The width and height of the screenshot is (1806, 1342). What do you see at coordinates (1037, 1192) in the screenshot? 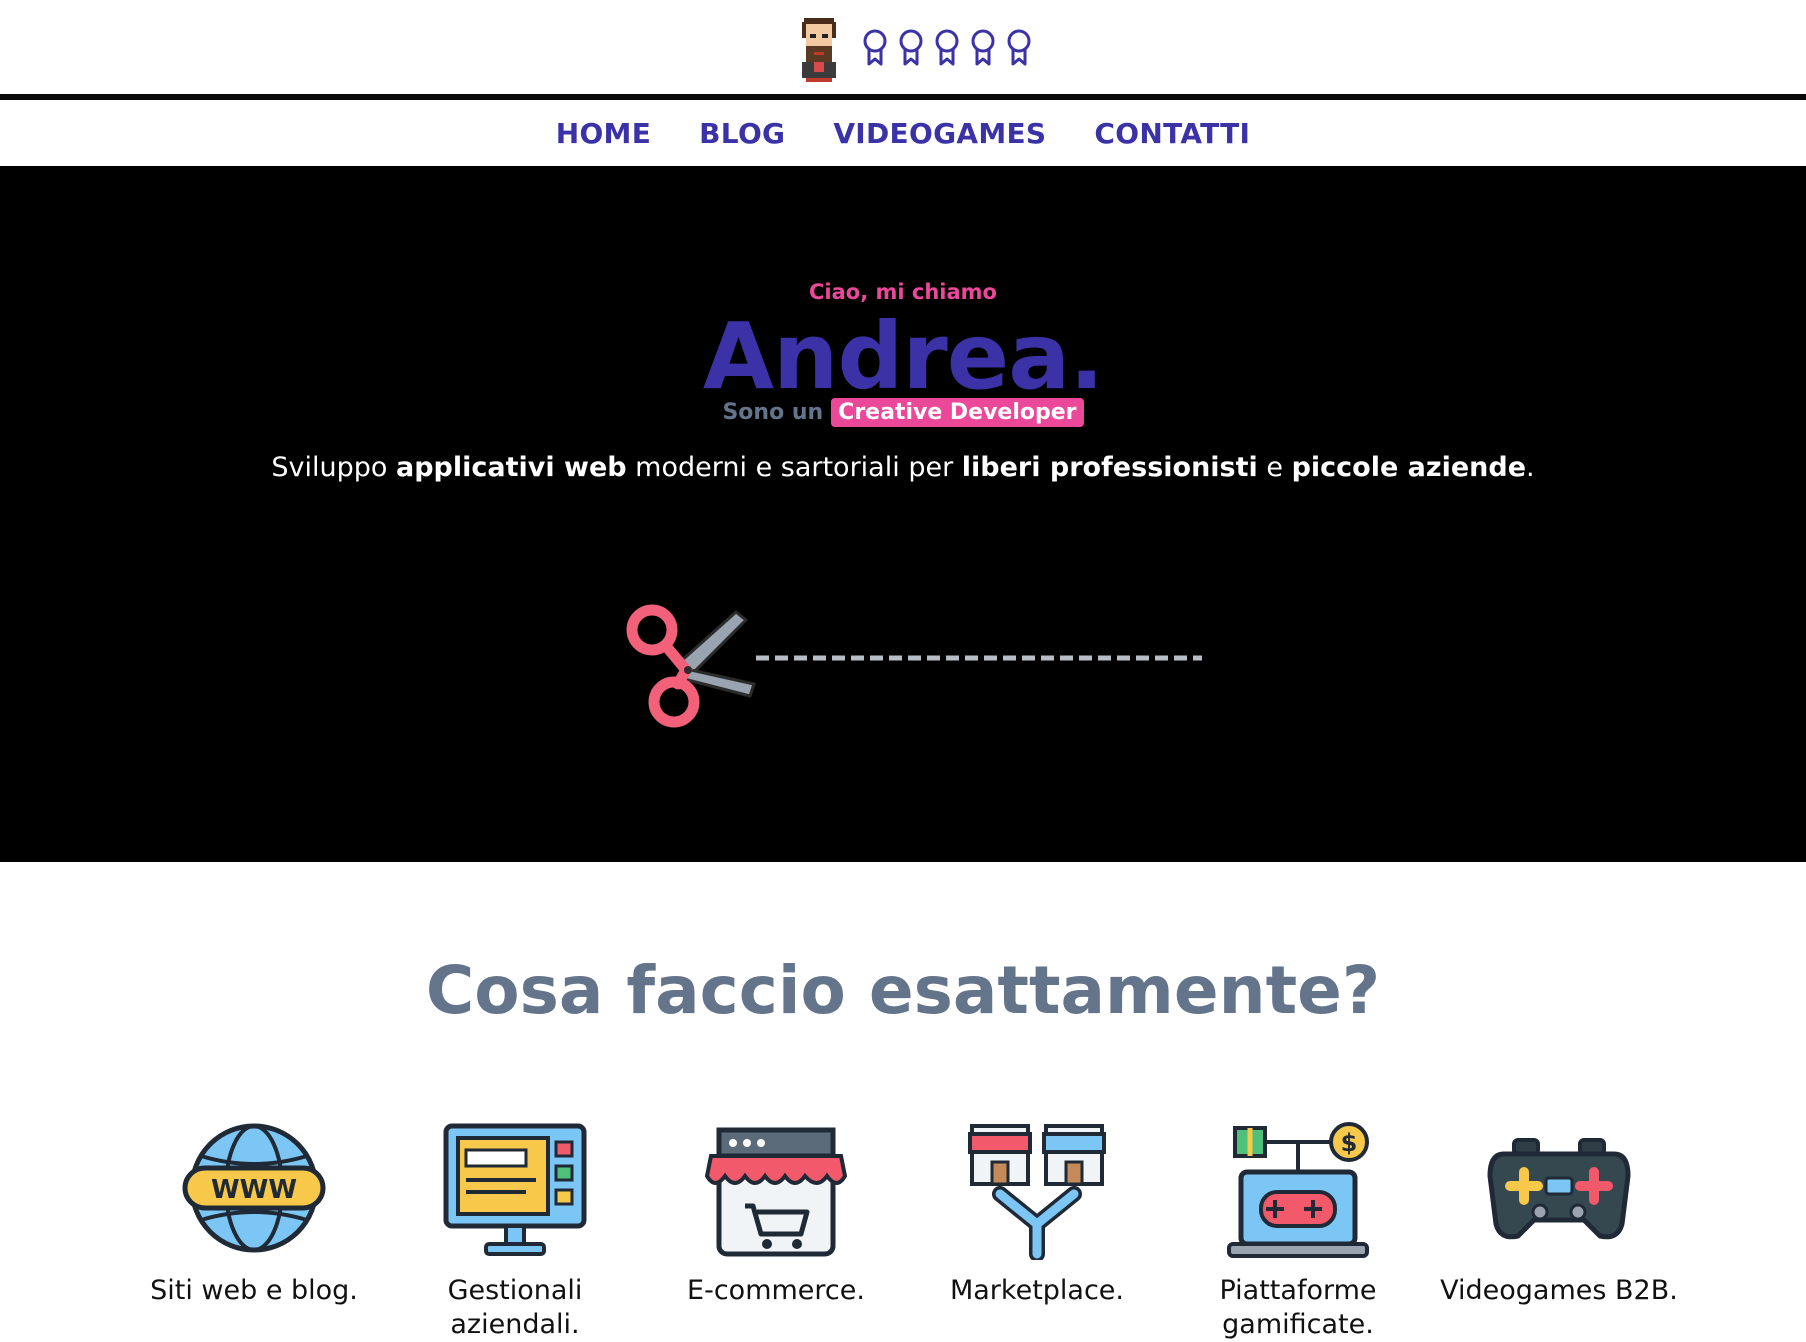
I see `marketplace-shops-icon` at bounding box center [1037, 1192].